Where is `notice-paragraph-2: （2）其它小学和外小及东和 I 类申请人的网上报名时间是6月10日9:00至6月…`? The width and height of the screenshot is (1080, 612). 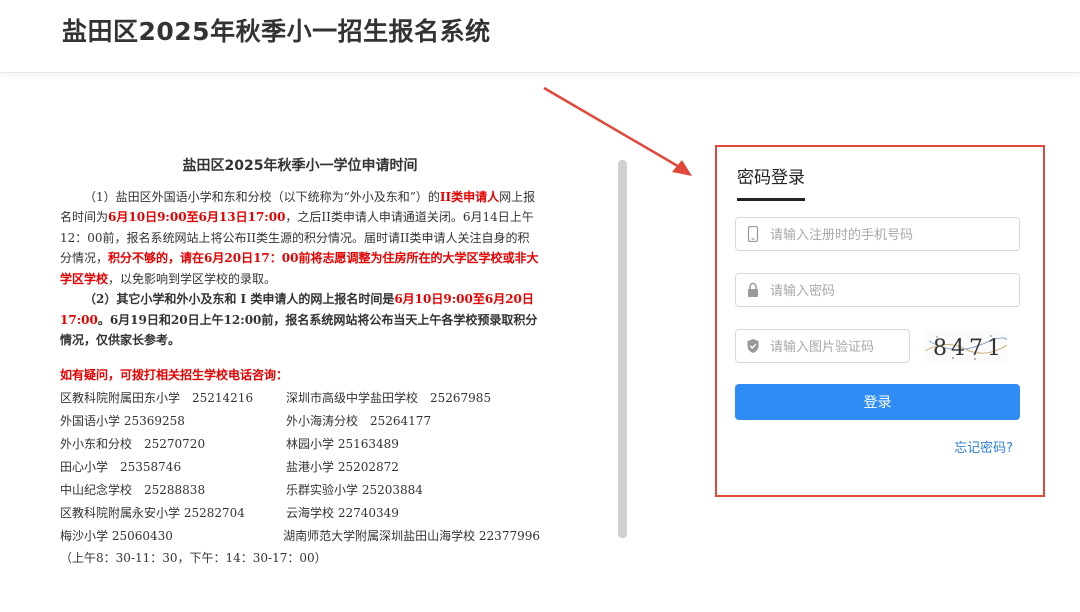
notice-paragraph-2: （2）其它小学和外小及东和 I 类申请人的网上报名时间是6月10日9:00至6月… is located at coordinates (300, 320).